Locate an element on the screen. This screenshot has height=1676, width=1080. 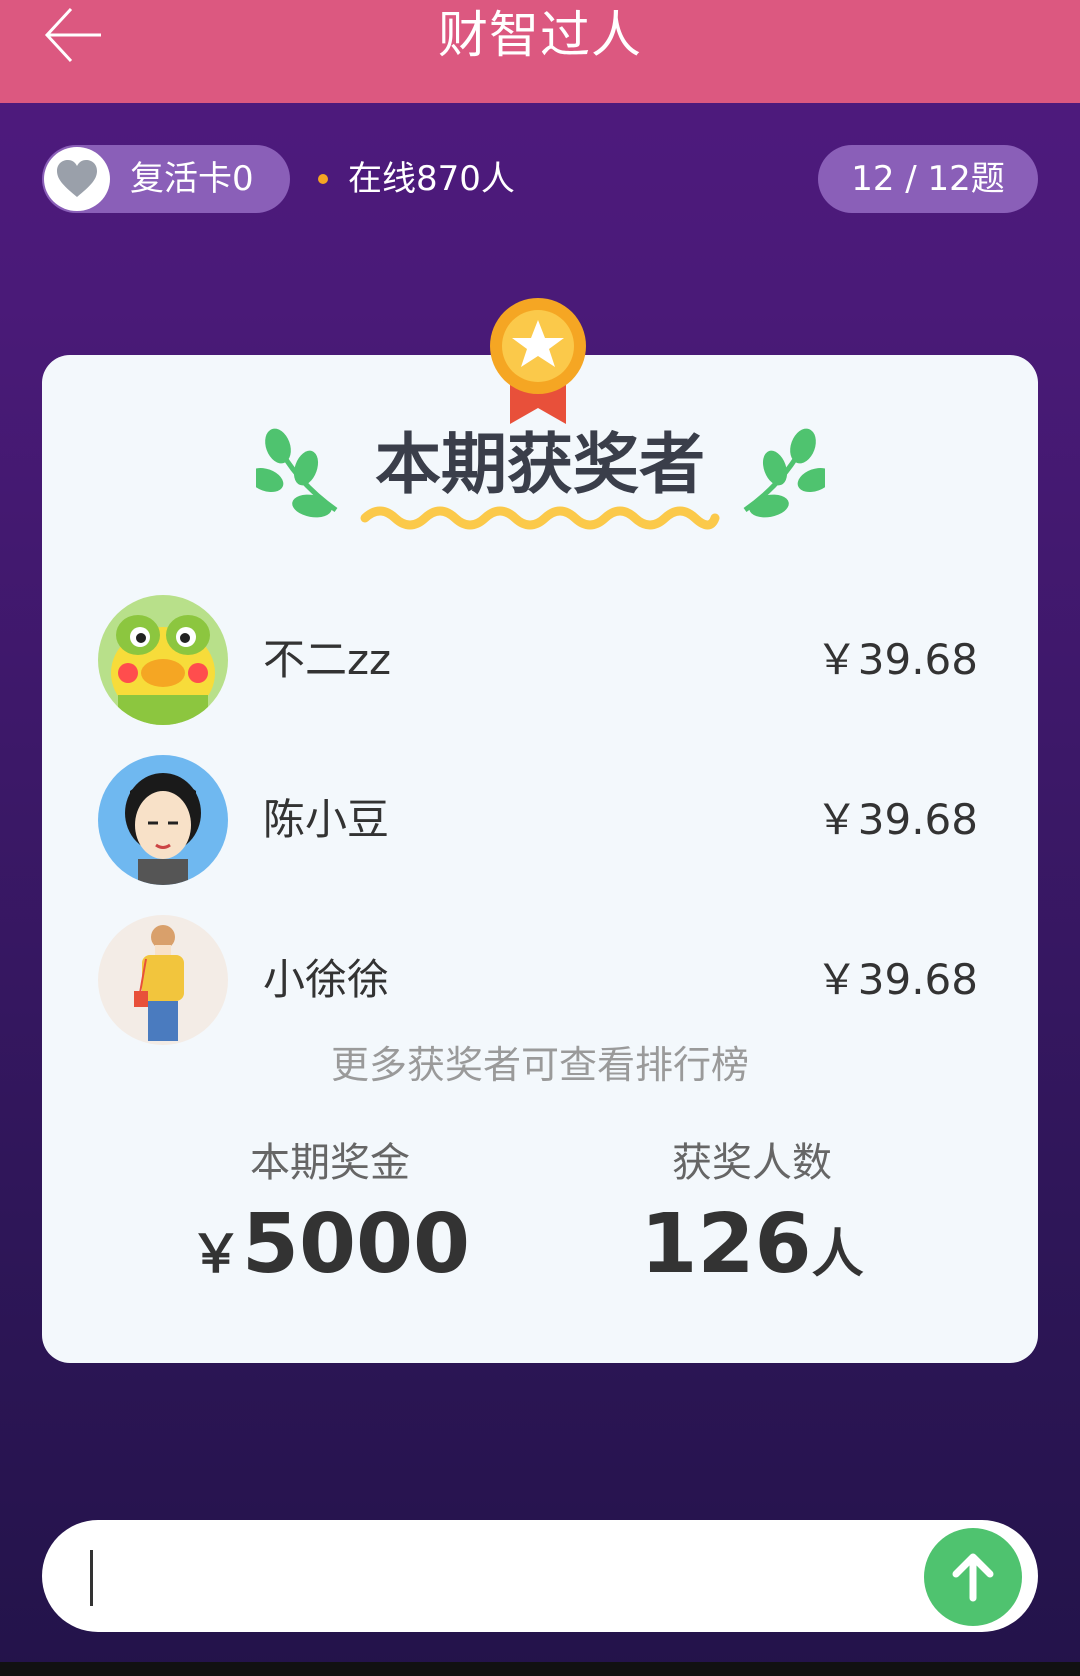
cartoon-man-avatar-icon is located at coordinates (163, 820).